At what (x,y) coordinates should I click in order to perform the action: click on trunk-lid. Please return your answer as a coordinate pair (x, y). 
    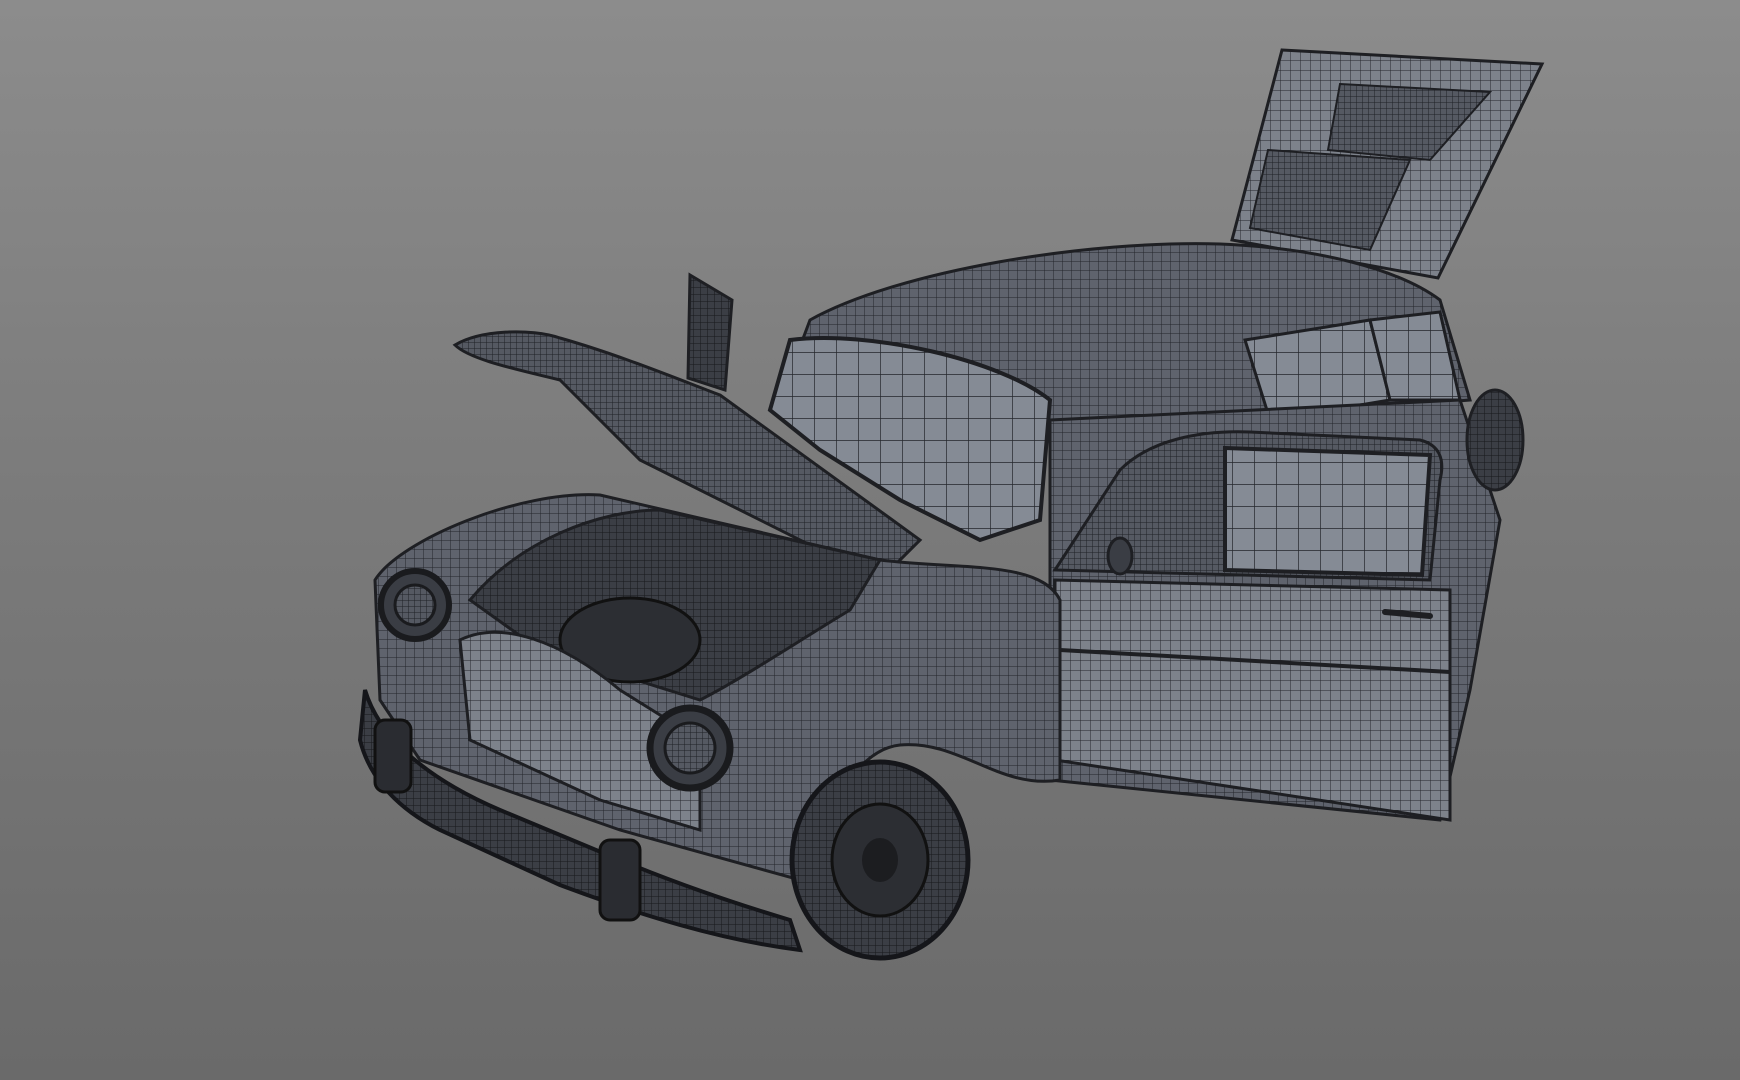
    Looking at the image, I should click on (1387, 164).